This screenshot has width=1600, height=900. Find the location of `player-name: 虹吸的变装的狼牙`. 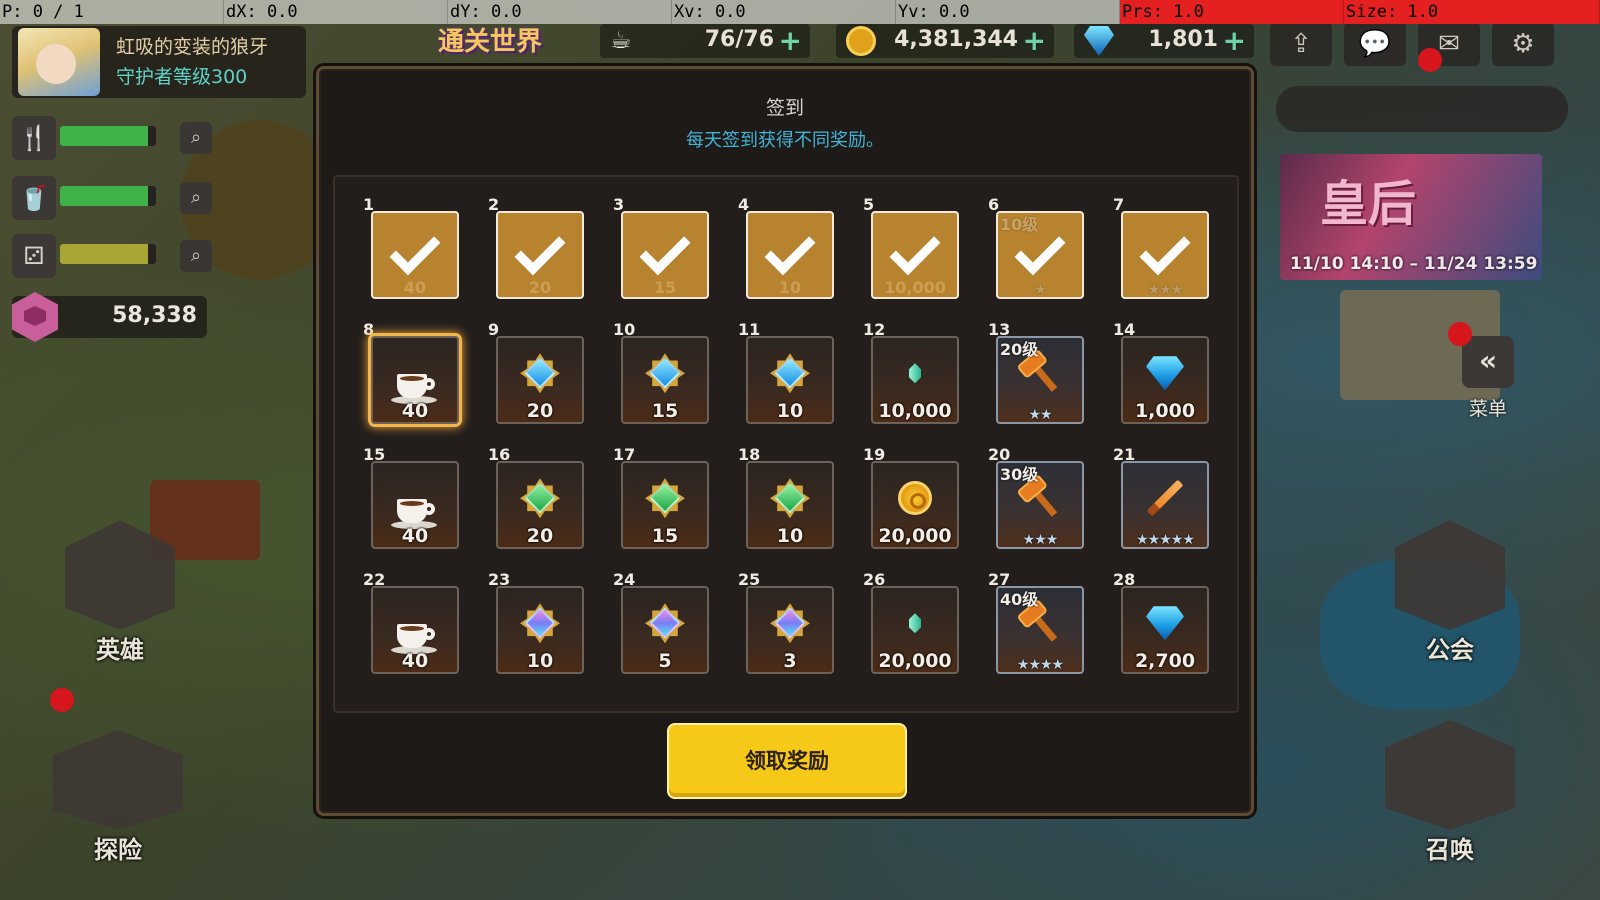

player-name: 虹吸的变装的狼牙 is located at coordinates (192, 47).